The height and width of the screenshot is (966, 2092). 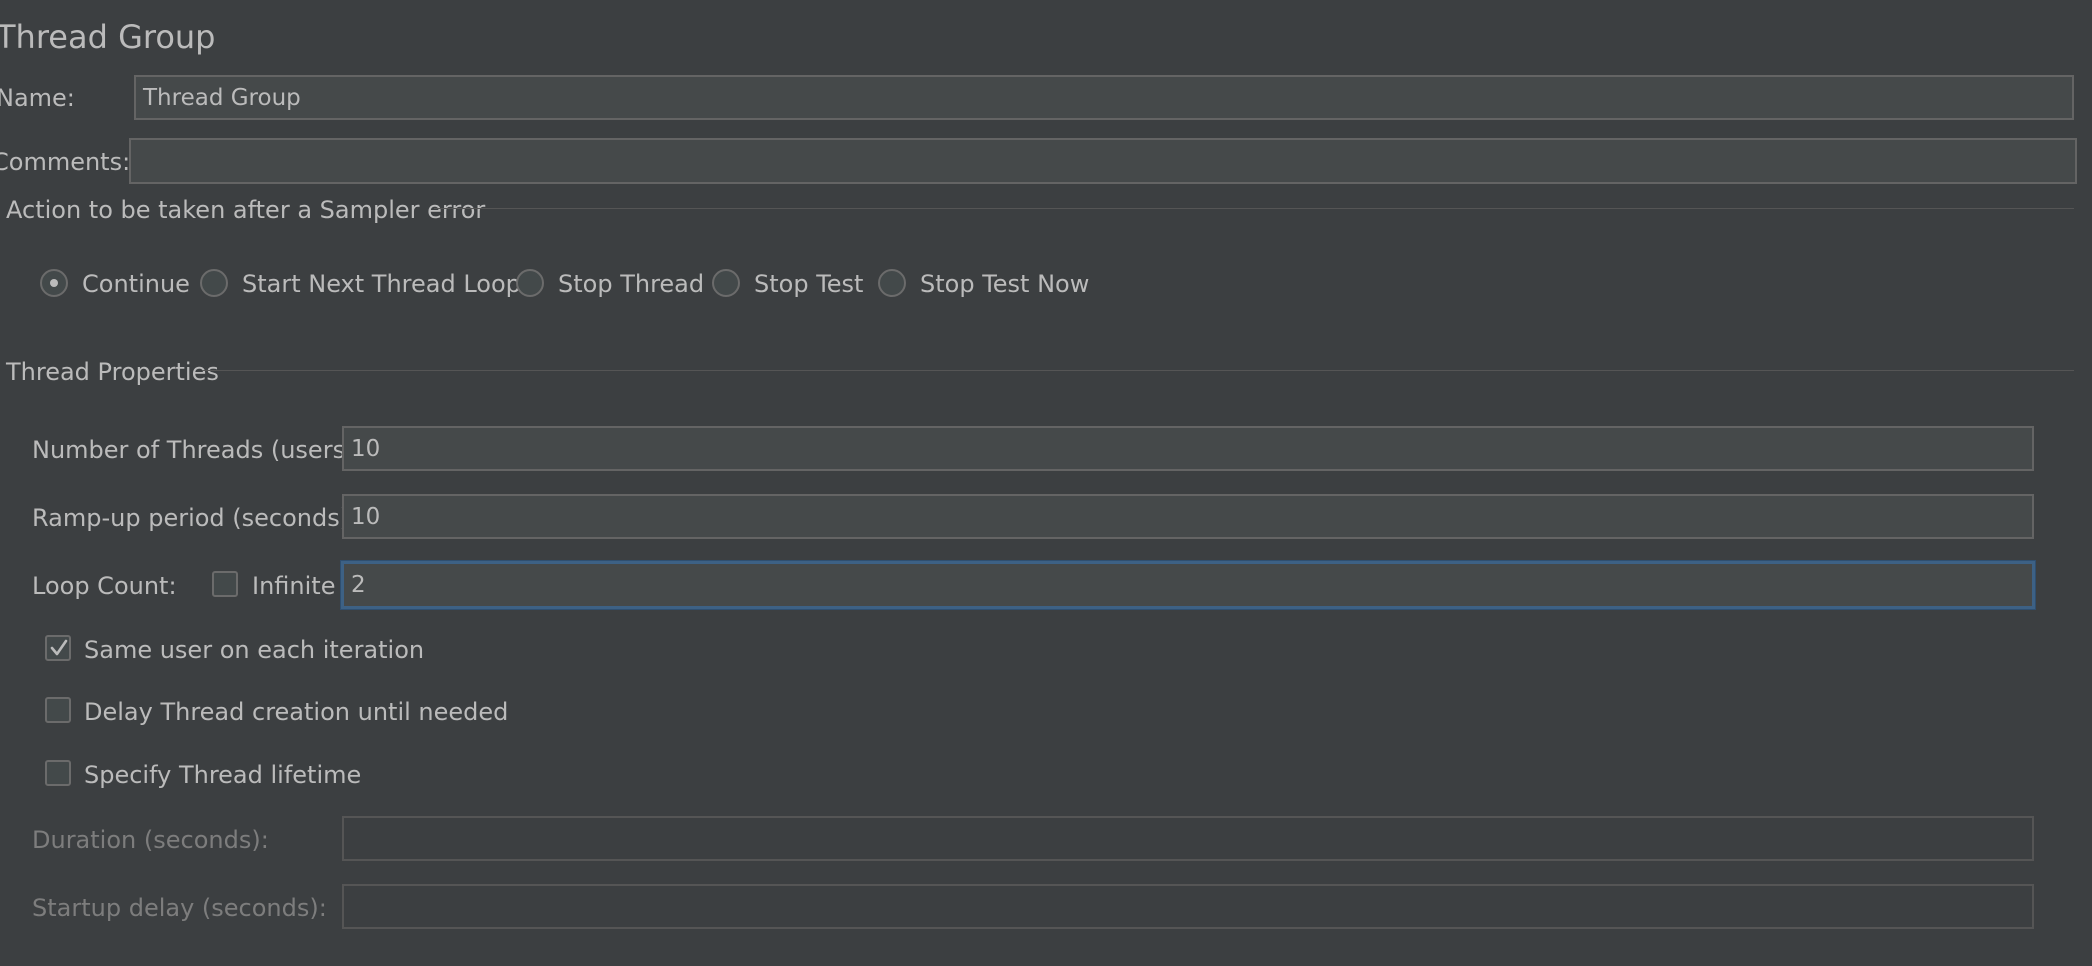 What do you see at coordinates (631, 284) in the screenshot?
I see `radio-stop-thread-label: Stop Thread` at bounding box center [631, 284].